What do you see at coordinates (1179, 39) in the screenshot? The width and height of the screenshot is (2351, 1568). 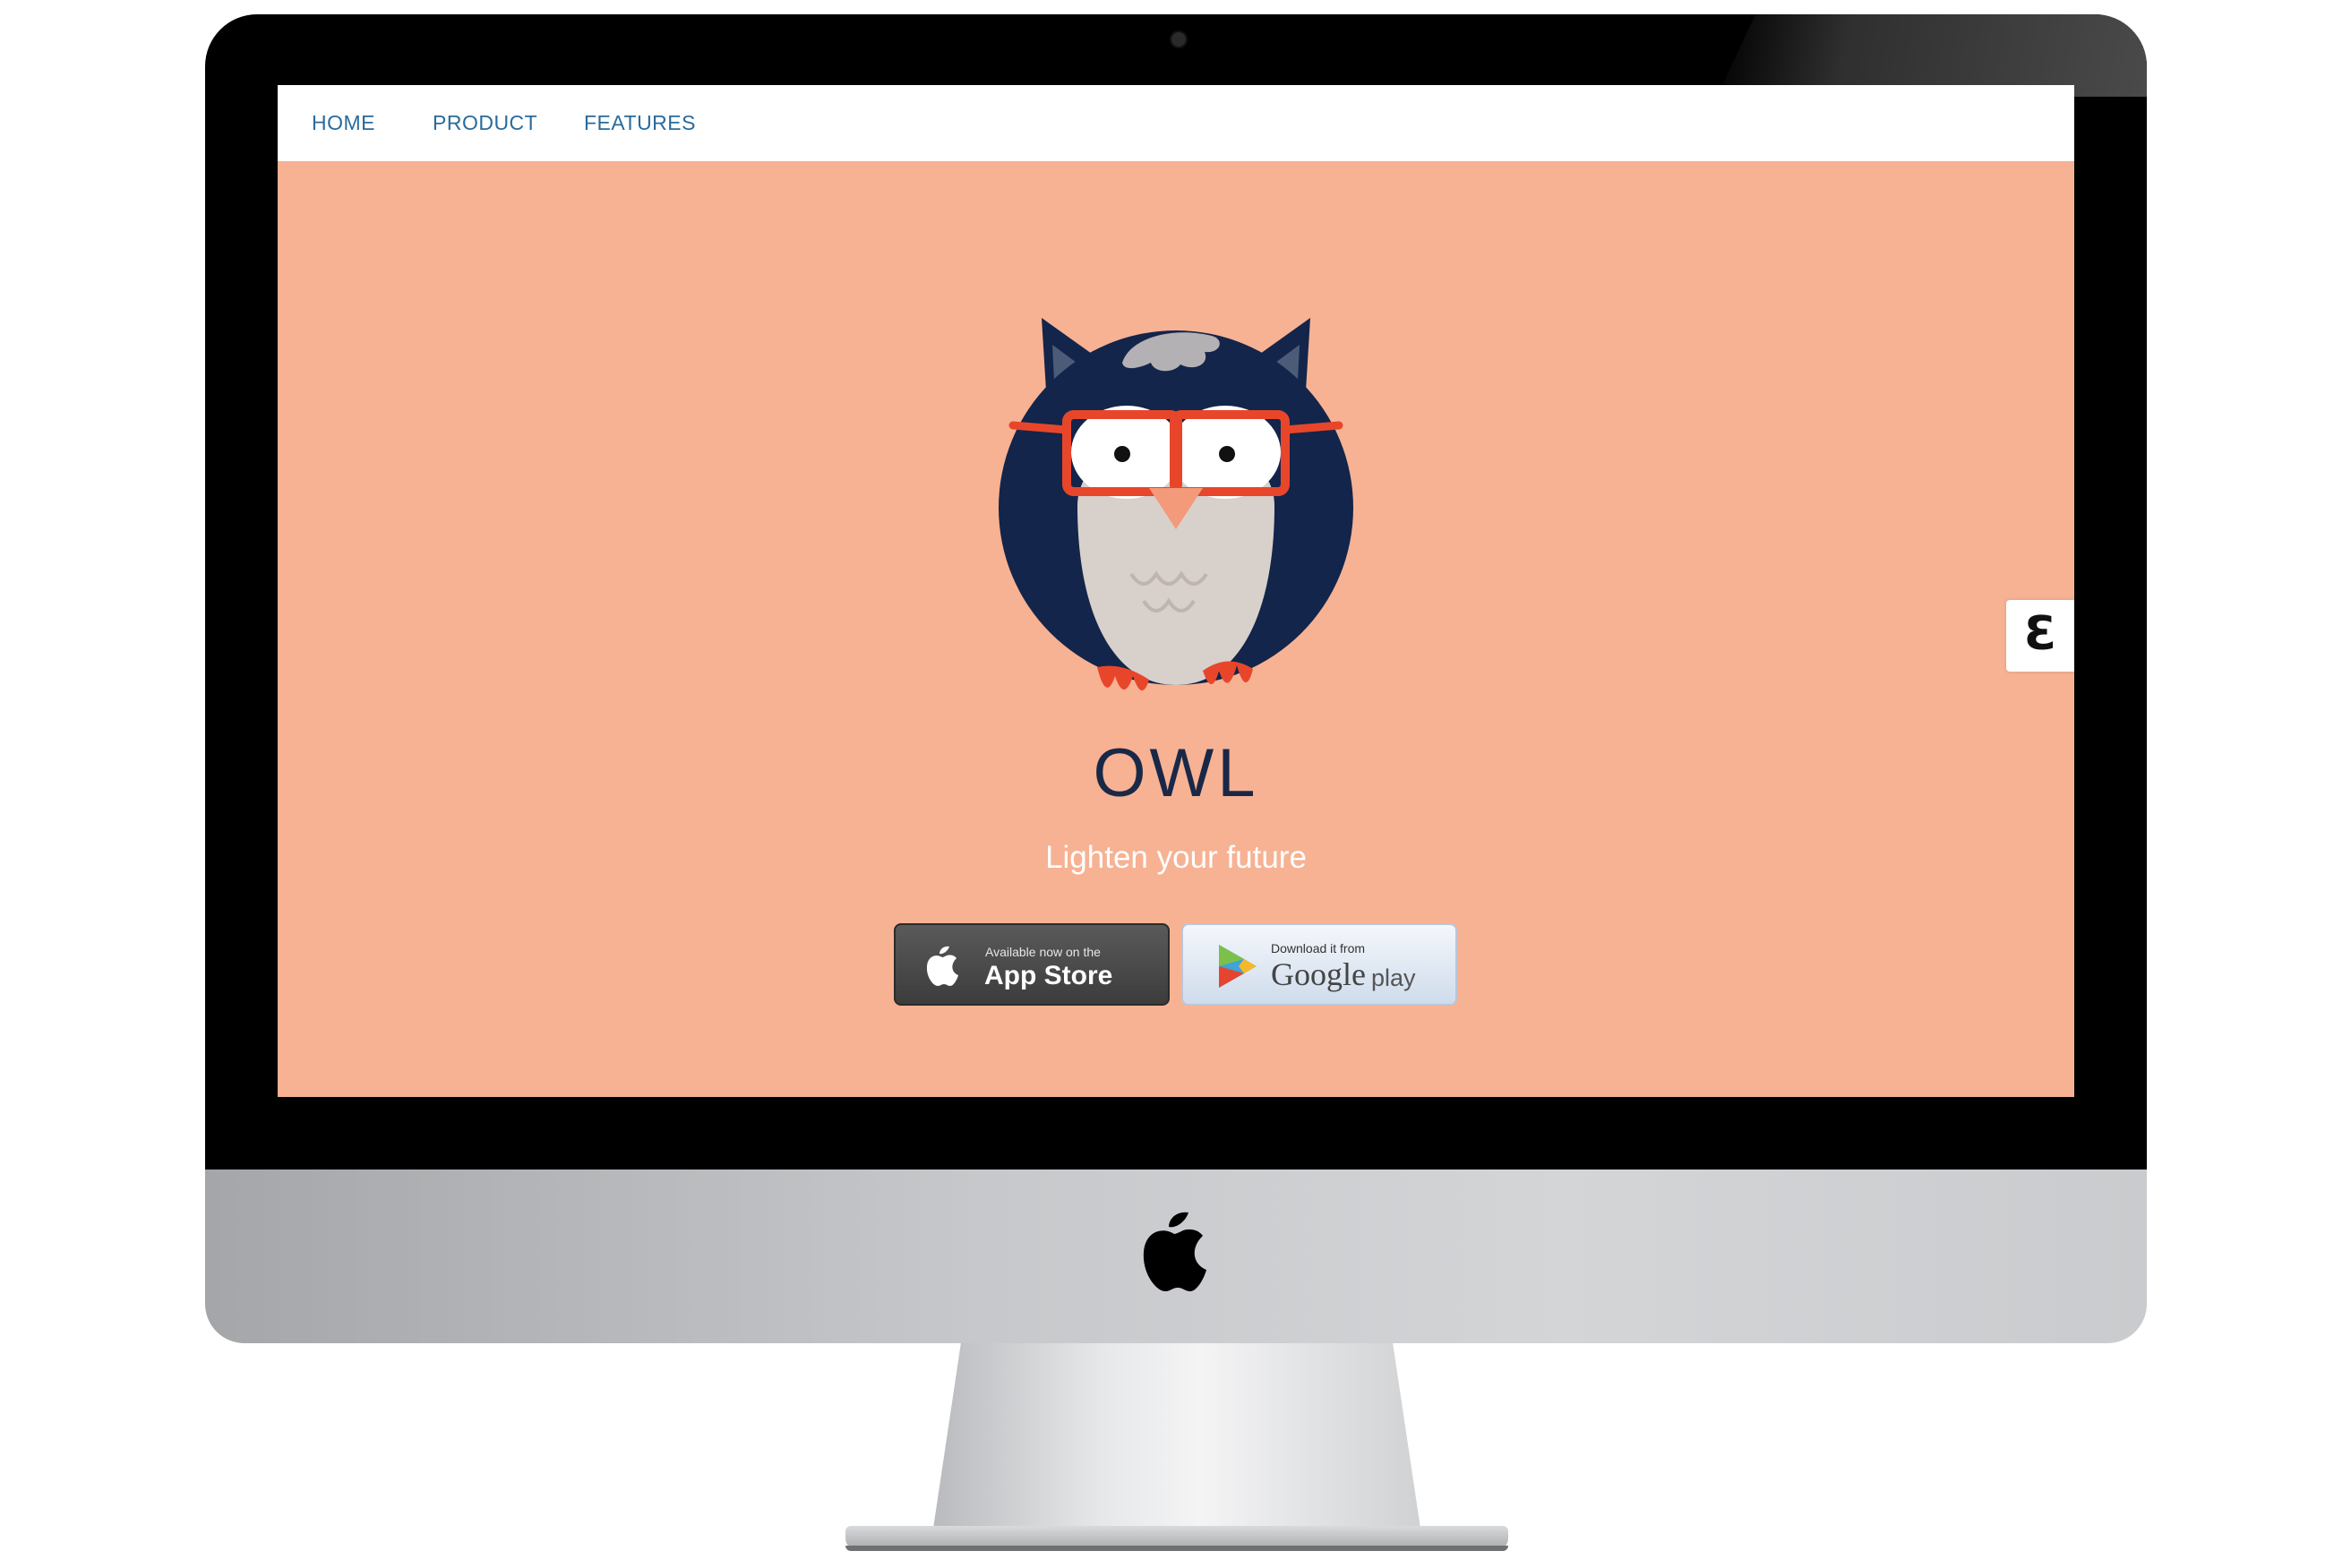 I see `camera-icon` at bounding box center [1179, 39].